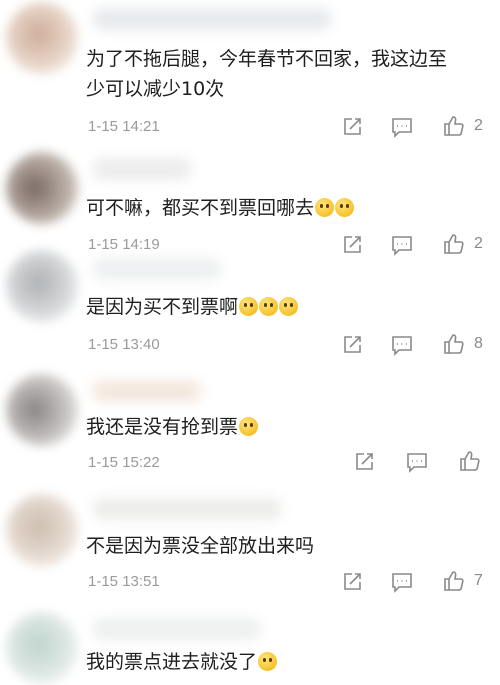 The width and height of the screenshot is (500, 685). What do you see at coordinates (162, 427) in the screenshot?
I see `comment-text-content: 我还是没有抢到票` at bounding box center [162, 427].